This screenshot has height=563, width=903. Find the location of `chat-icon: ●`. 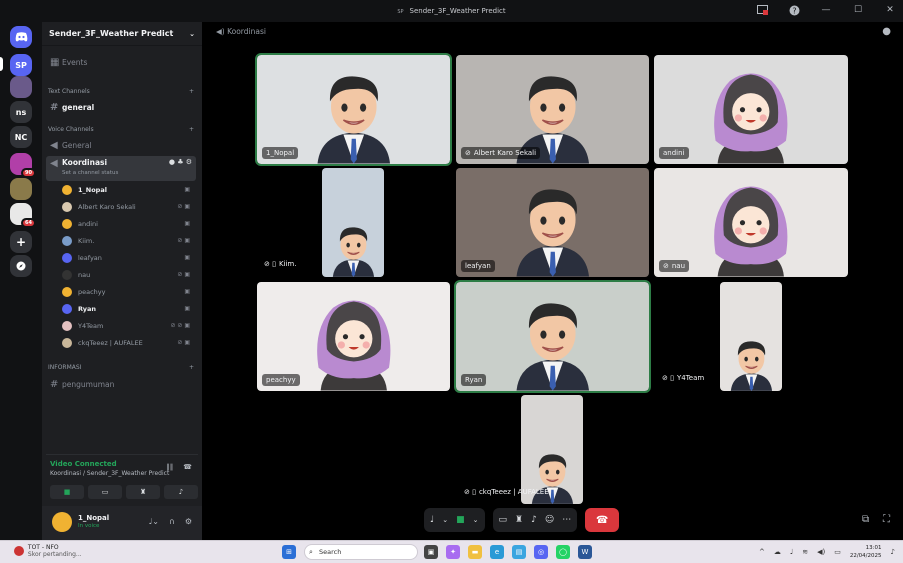

chat-icon: ● is located at coordinates (886, 31).